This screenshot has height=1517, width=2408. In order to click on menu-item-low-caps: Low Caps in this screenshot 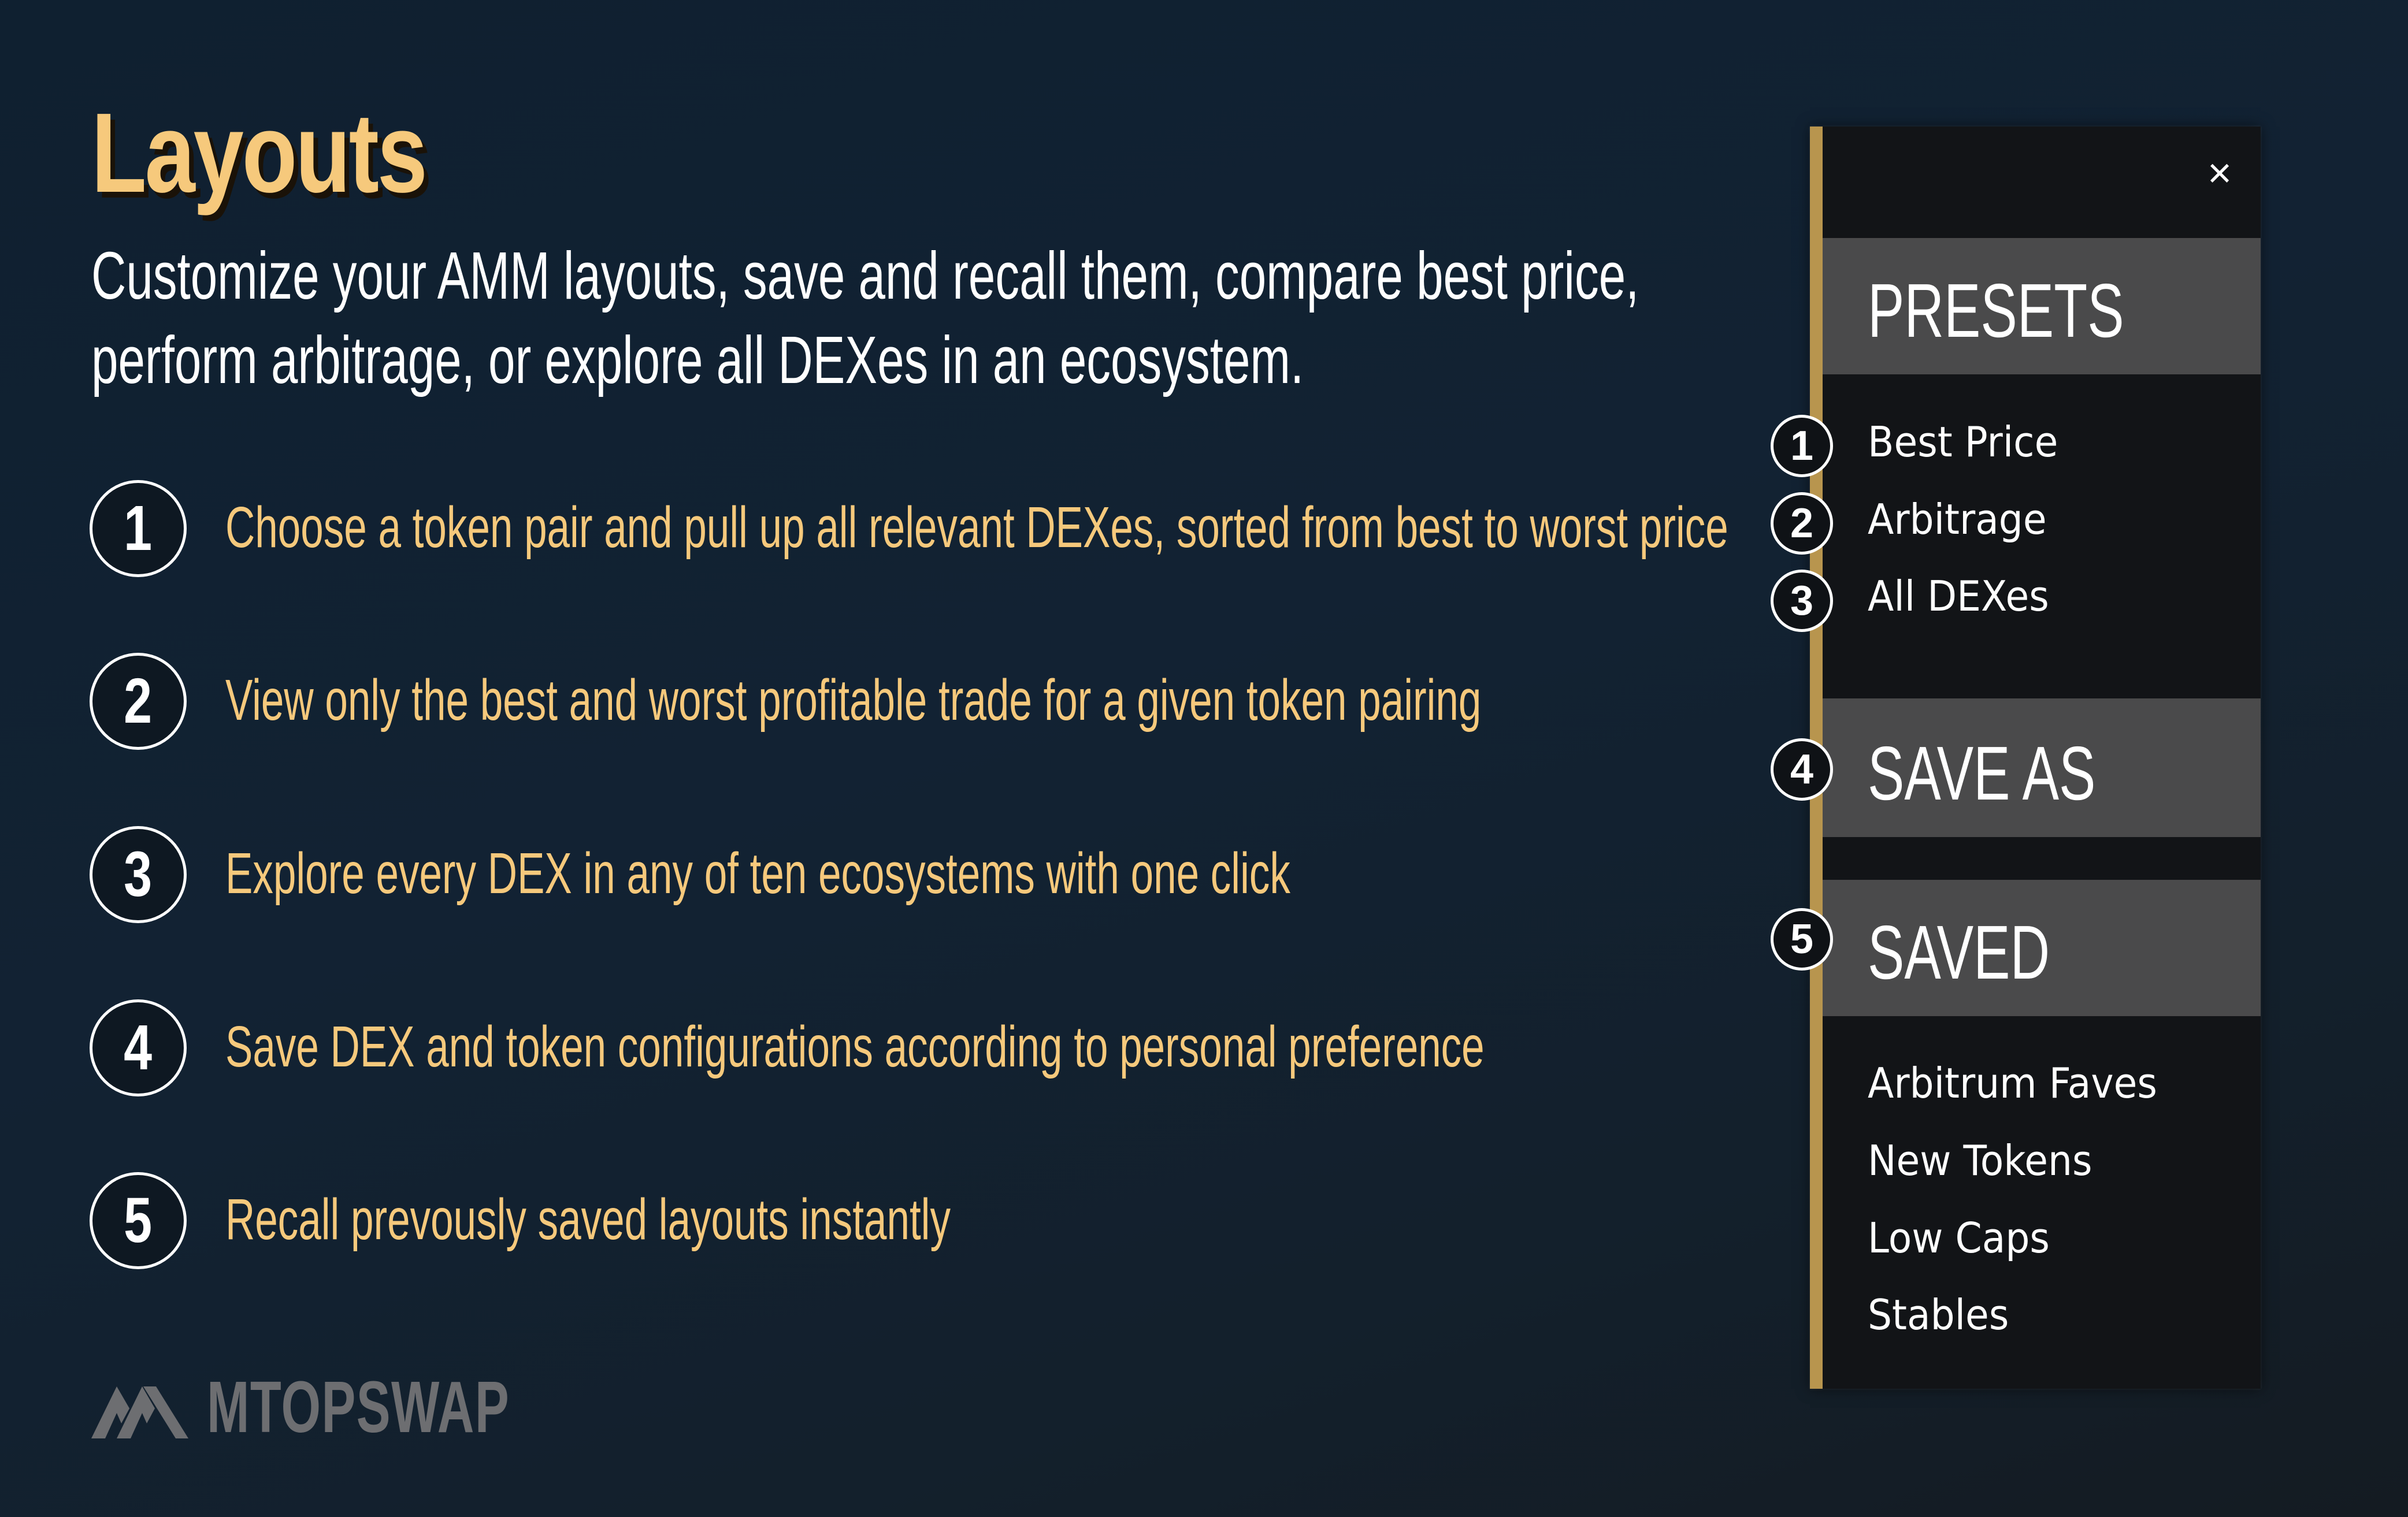, I will do `click(1959, 1238)`.